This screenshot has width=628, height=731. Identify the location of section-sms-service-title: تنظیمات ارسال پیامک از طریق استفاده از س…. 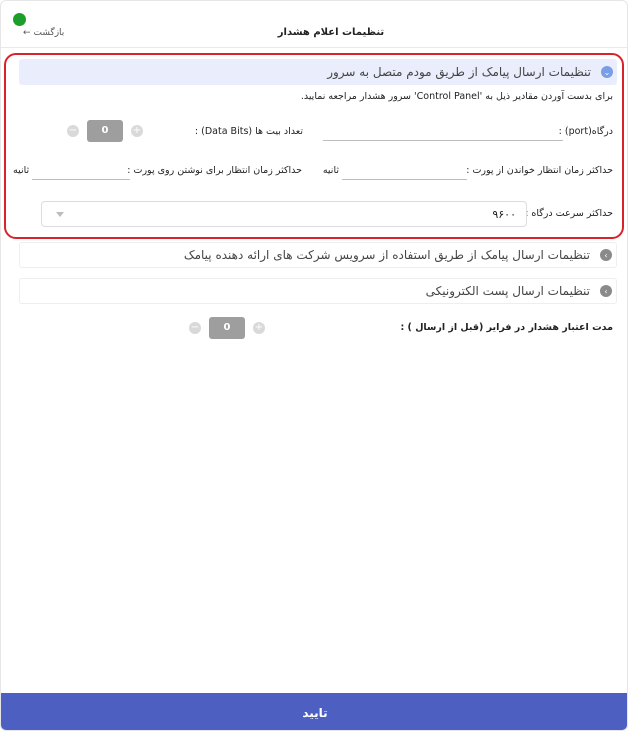
(386, 255).